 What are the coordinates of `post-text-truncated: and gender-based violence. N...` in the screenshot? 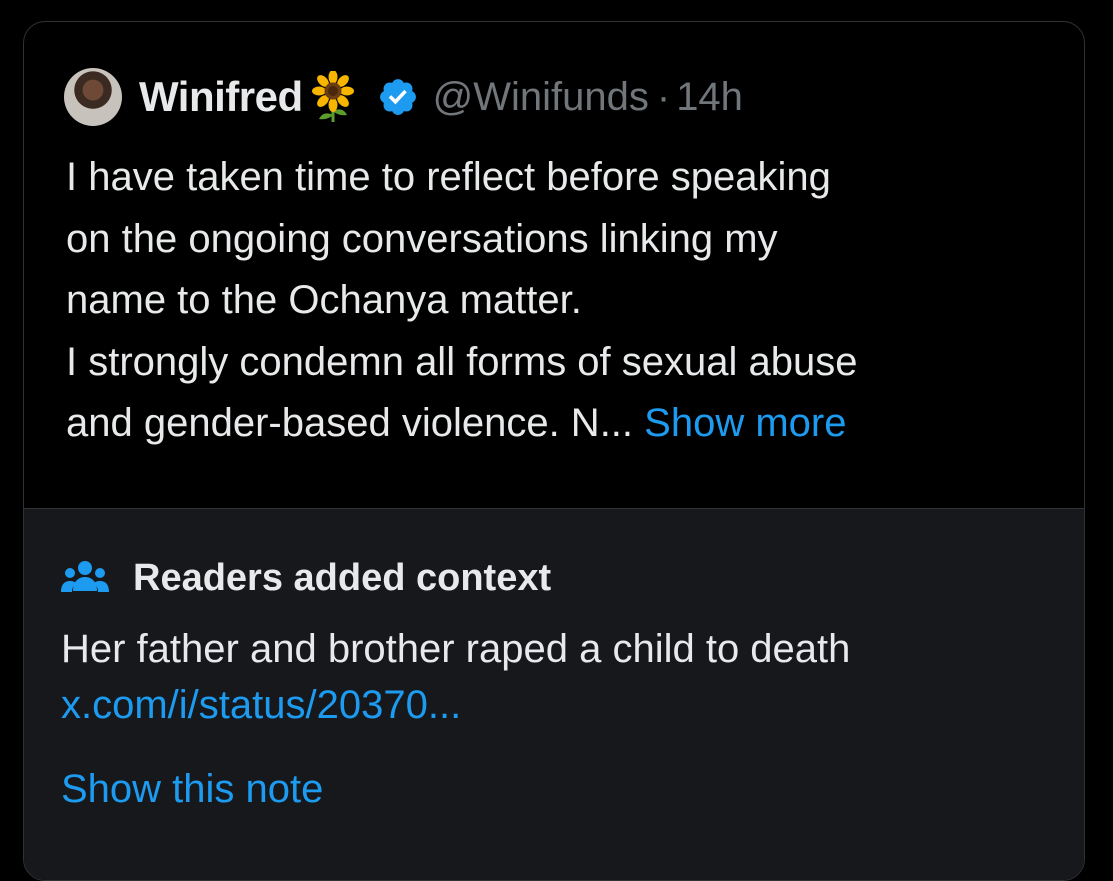 It's located at (355, 423).